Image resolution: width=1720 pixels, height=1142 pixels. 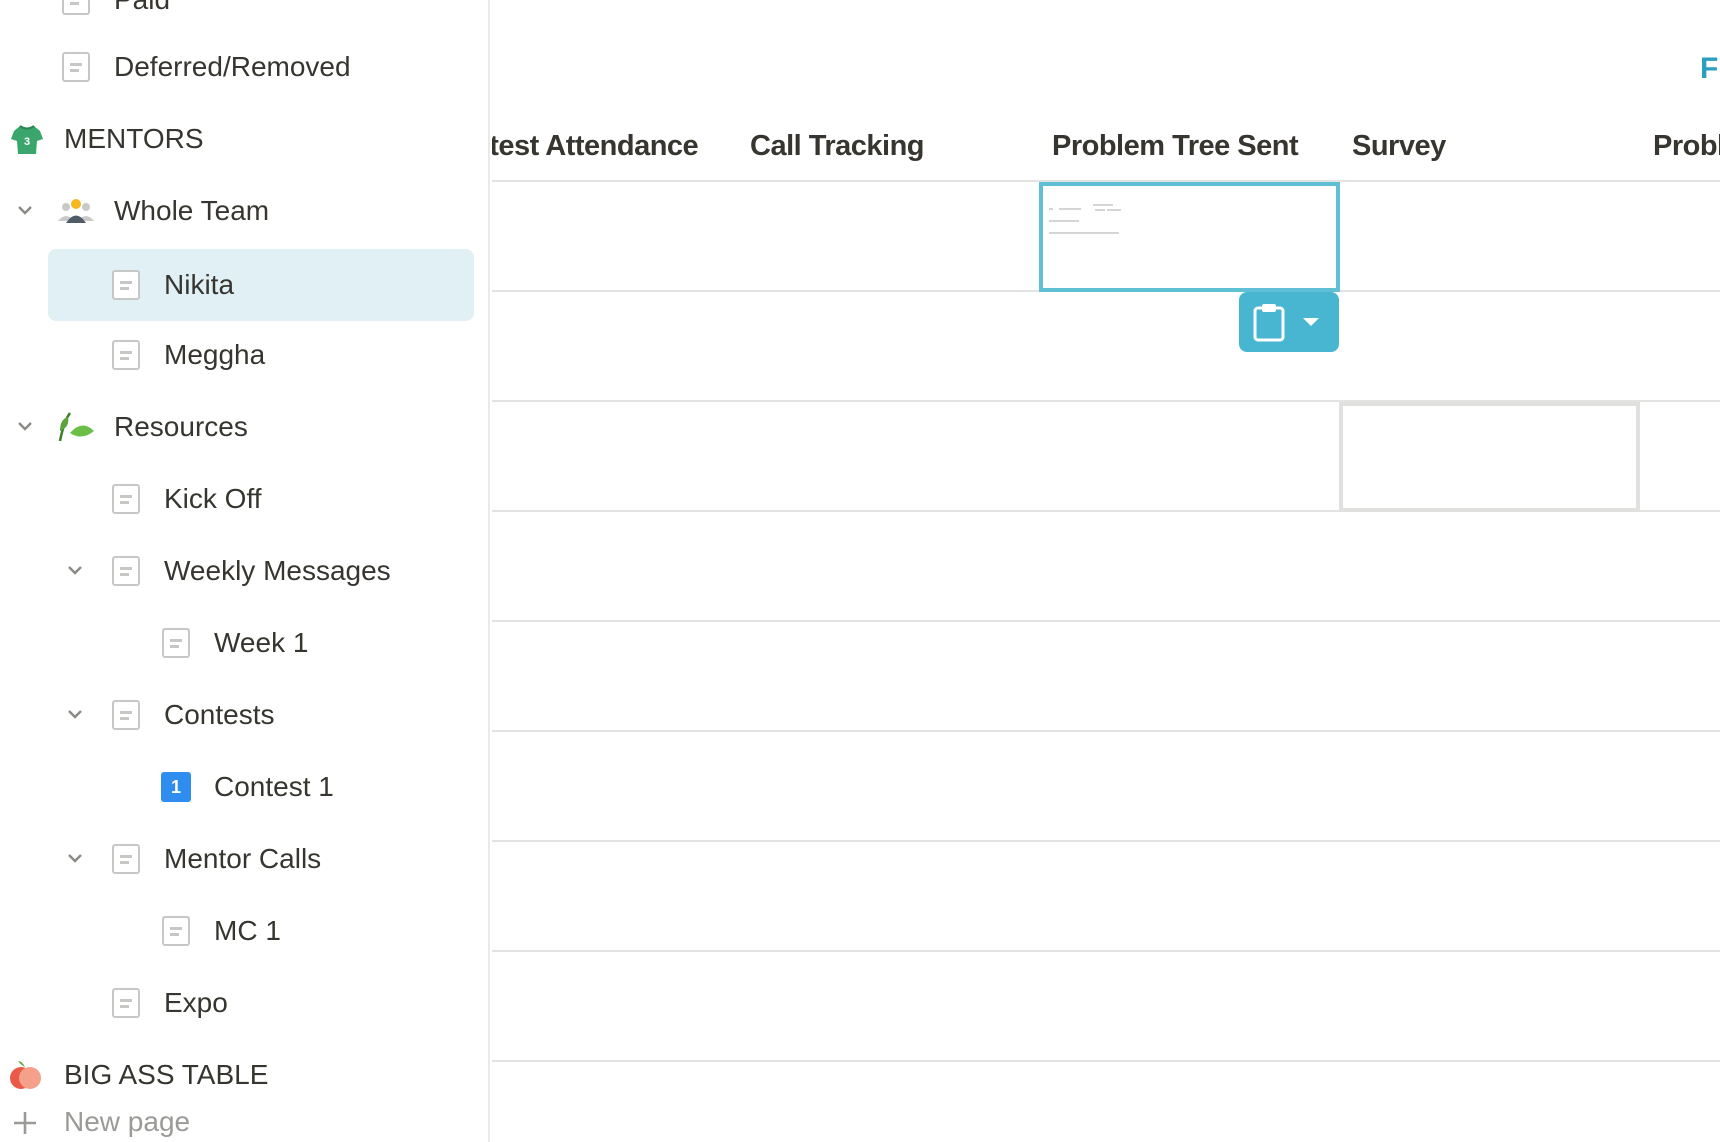 I want to click on sidebar-item-expo: Expo, so click(x=244, y=1003).